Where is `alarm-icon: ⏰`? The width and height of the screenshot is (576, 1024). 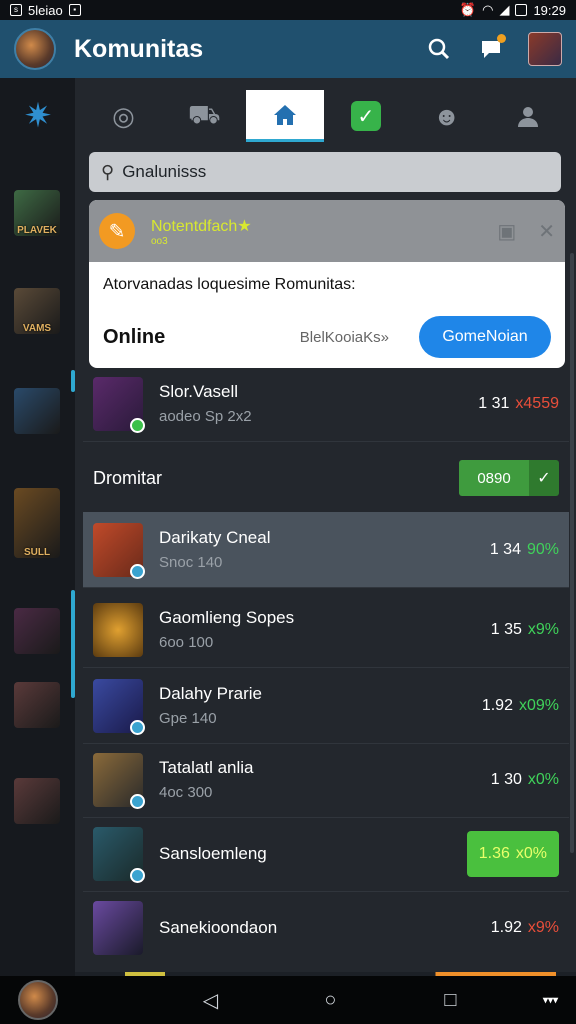 alarm-icon: ⏰ is located at coordinates (468, 9).